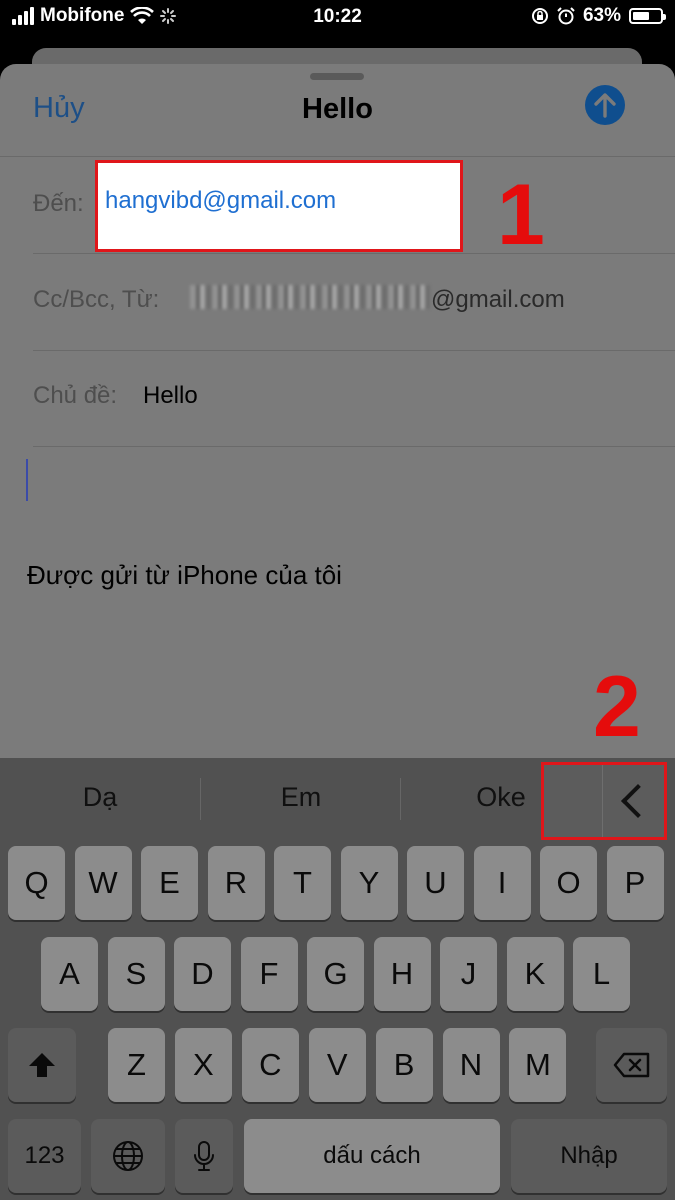 Image resolution: width=675 pixels, height=1200 pixels. What do you see at coordinates (337, 1065) in the screenshot?
I see `key-v: V` at bounding box center [337, 1065].